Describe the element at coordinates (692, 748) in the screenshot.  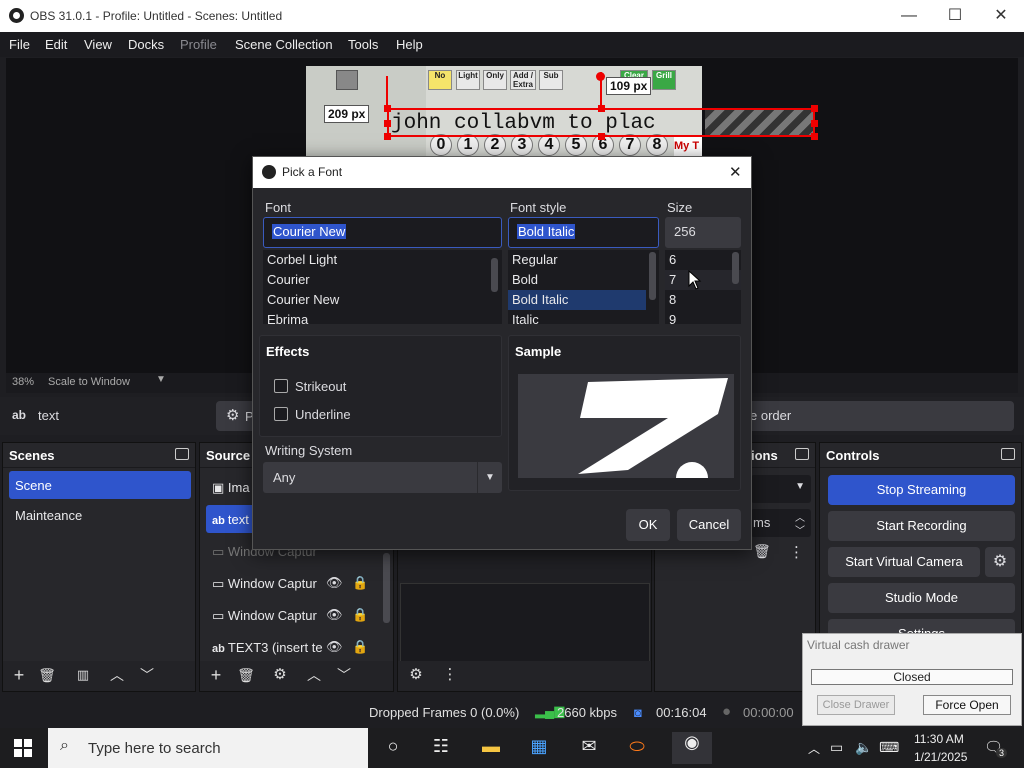
I see `obs-taskbar-icon: ◉` at that location.